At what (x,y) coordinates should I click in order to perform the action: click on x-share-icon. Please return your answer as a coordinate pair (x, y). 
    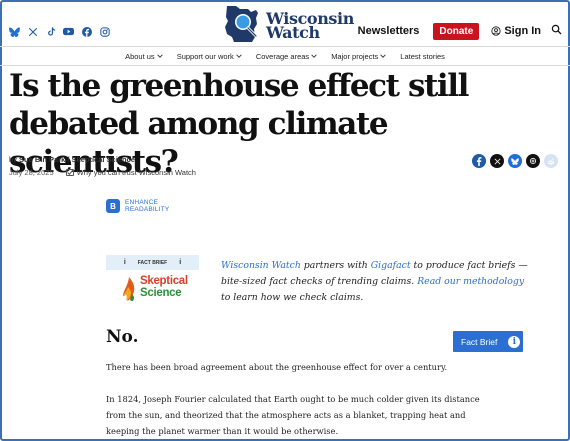
    Looking at the image, I should click on (497, 161).